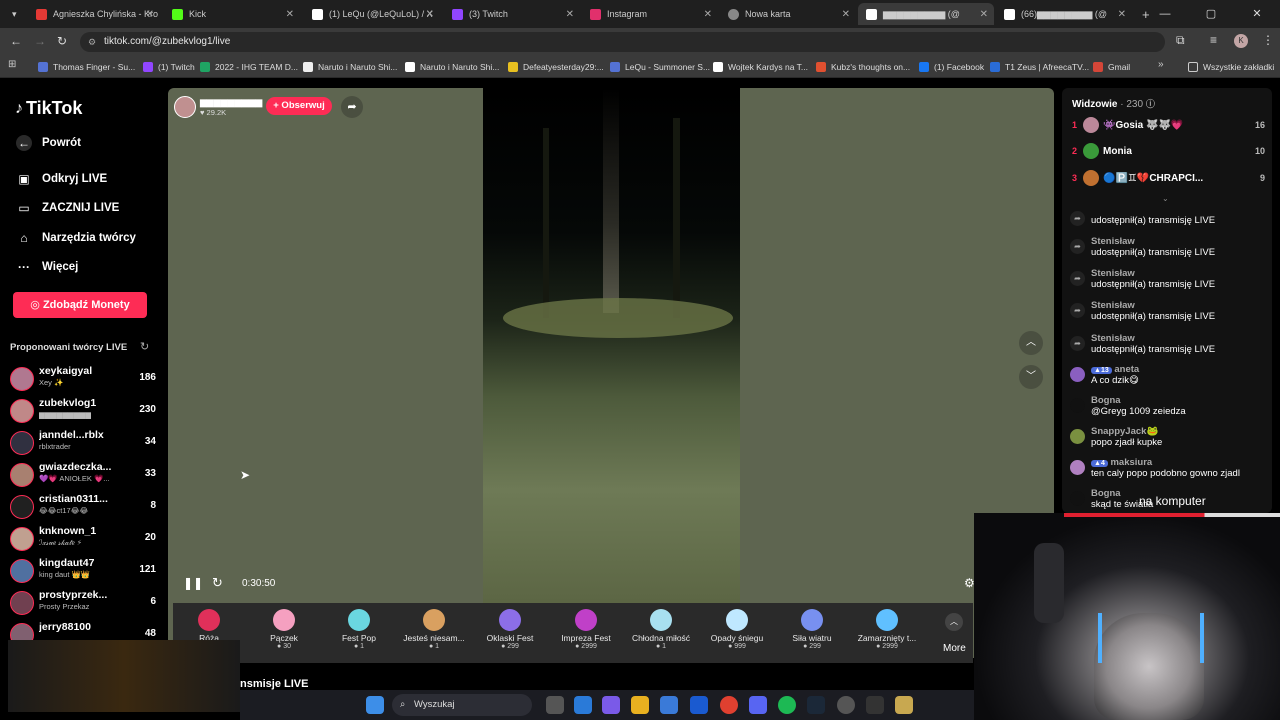 The image size is (1280, 720). What do you see at coordinates (904, 705) in the screenshot?
I see `league-icon` at bounding box center [904, 705].